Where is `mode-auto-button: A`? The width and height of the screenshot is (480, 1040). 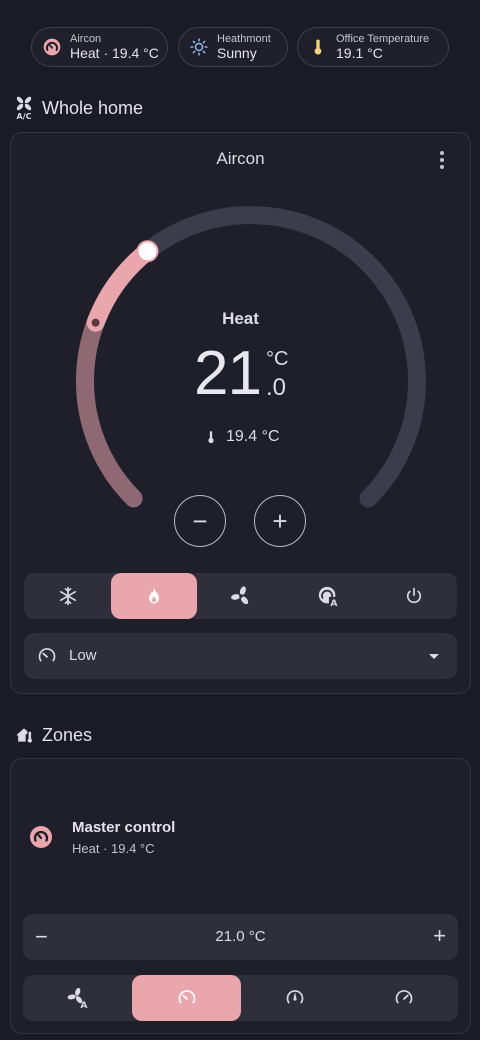 mode-auto-button: A is located at coordinates (327, 596).